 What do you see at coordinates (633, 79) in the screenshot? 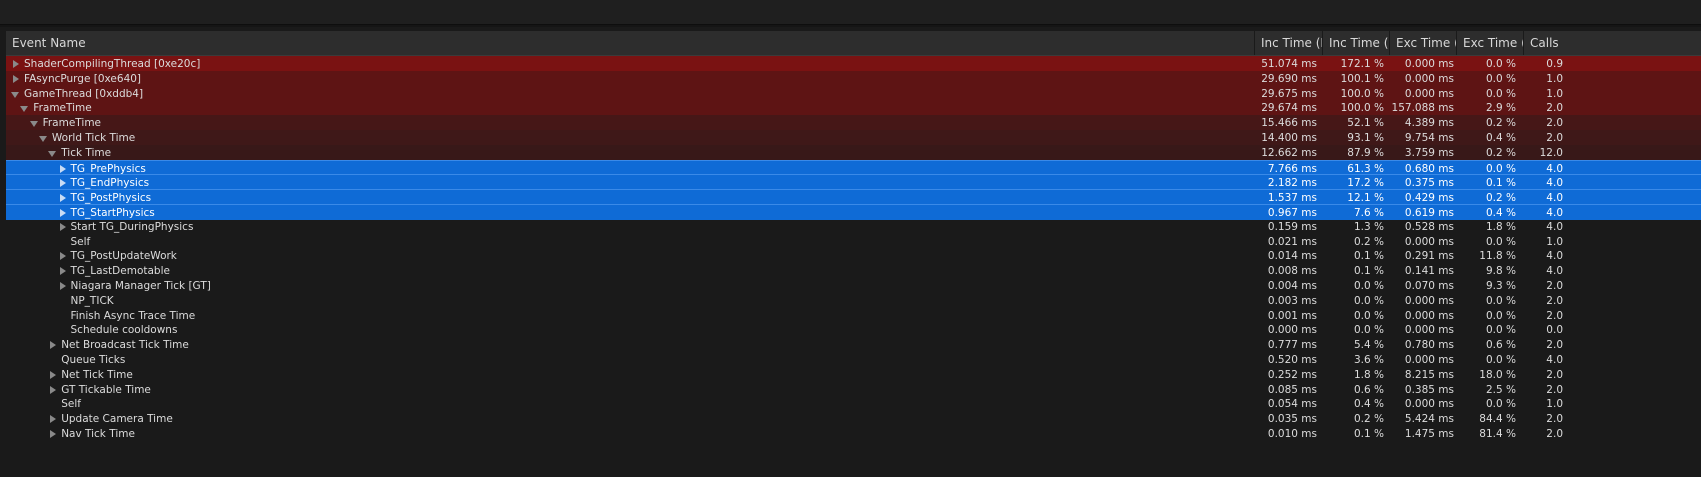
I see `event-name-cell: FAsyncPurge [0xe640]` at bounding box center [633, 79].